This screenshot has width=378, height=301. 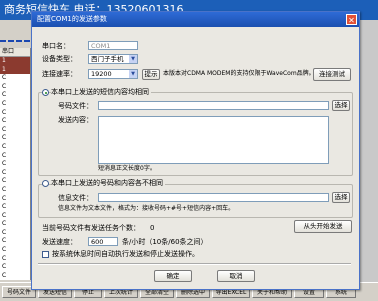 I want to click on number-file-label: 号码文件：, so click(x=75, y=106).